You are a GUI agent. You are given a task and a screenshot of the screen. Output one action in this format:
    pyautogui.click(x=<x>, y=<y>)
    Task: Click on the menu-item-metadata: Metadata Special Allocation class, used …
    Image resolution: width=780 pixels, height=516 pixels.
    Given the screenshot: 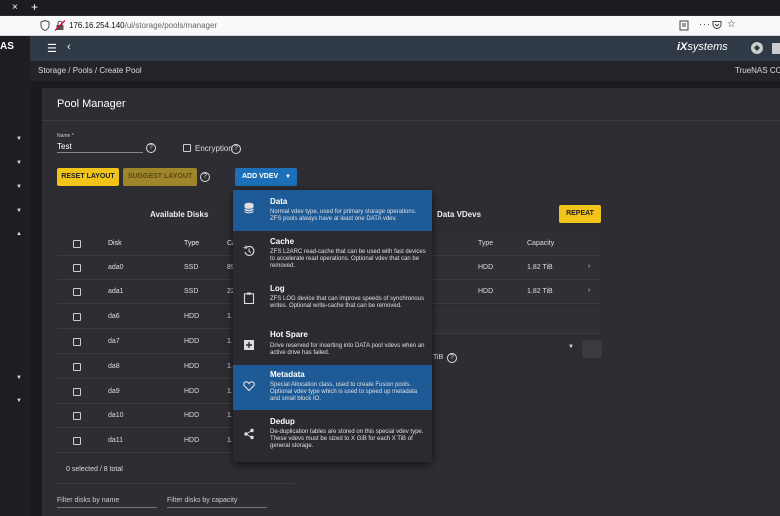 What is the action you would take?
    pyautogui.click(x=332, y=387)
    